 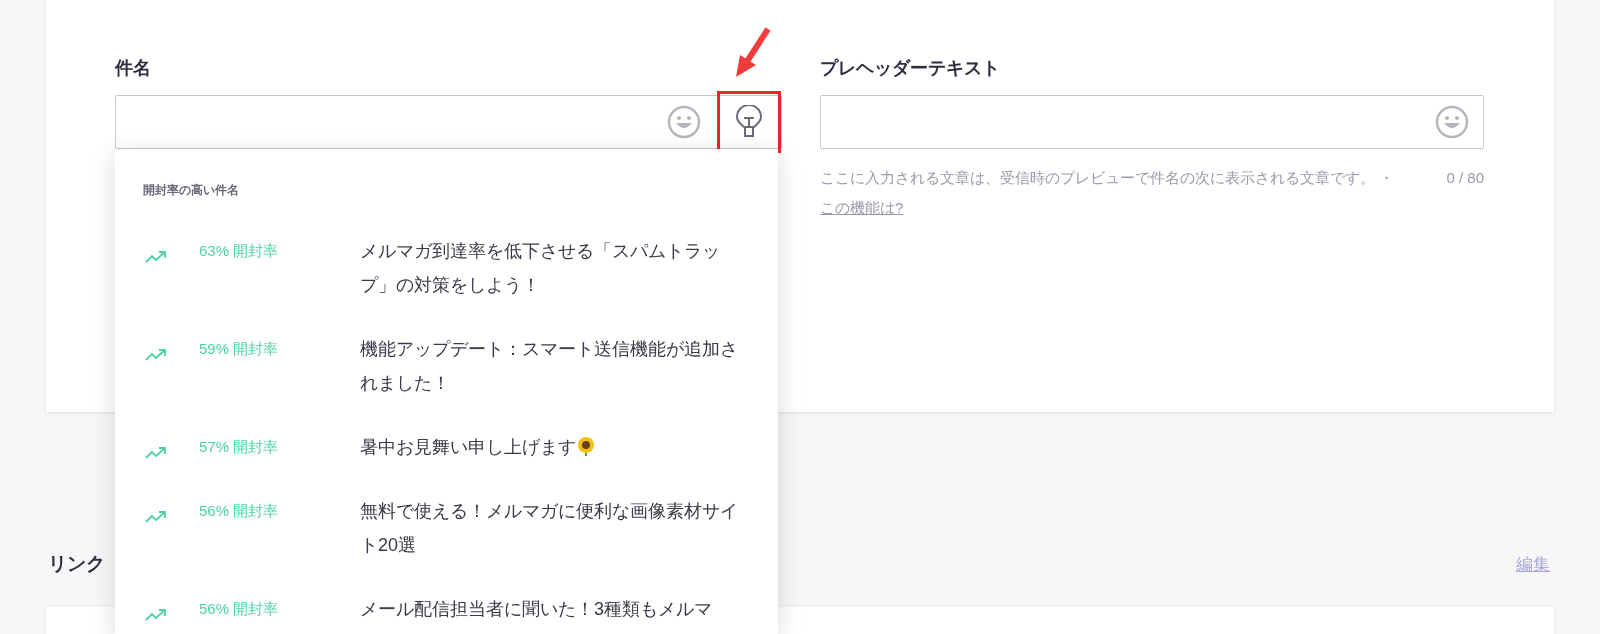 What do you see at coordinates (1465, 178) in the screenshot?
I see `character-counter: 0 / 80` at bounding box center [1465, 178].